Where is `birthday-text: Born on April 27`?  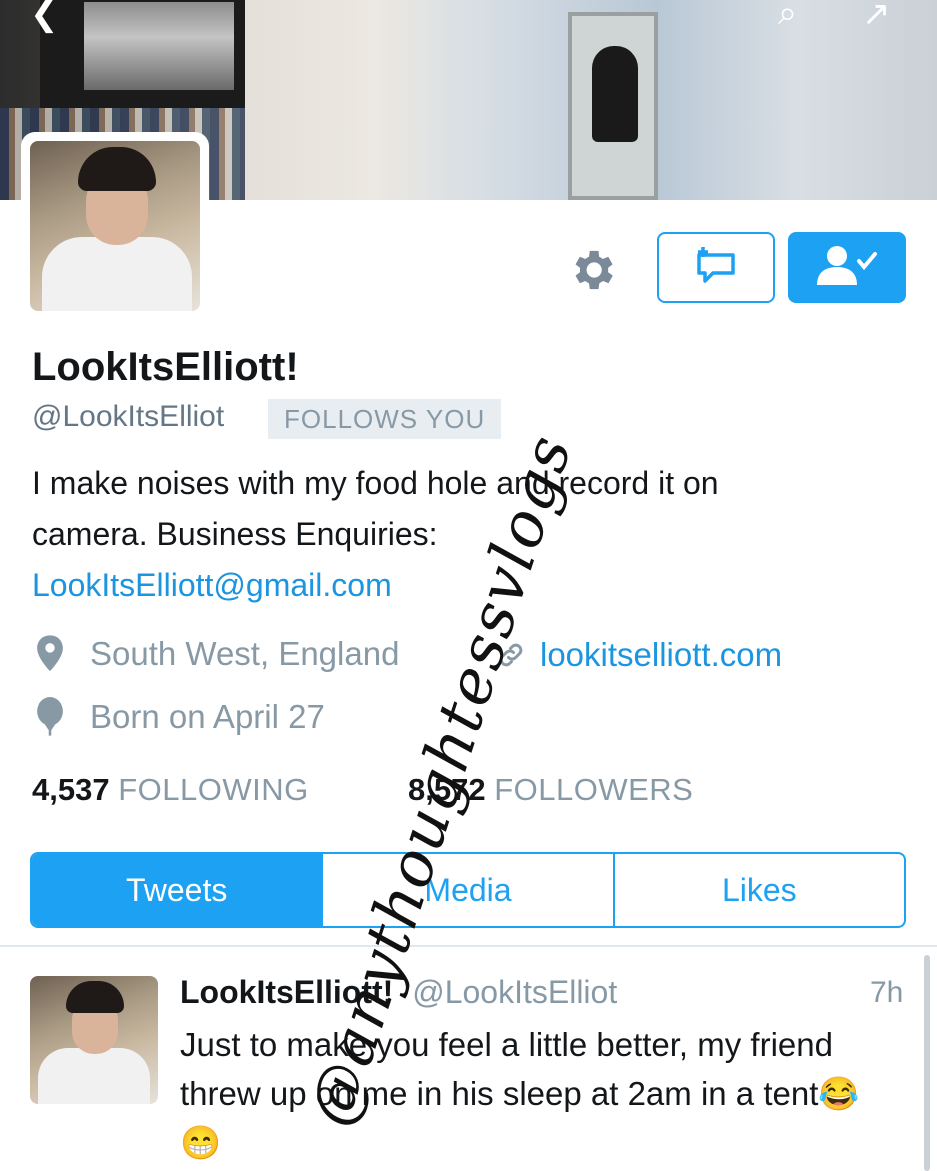 birthday-text: Born on April 27 is located at coordinates (207, 716).